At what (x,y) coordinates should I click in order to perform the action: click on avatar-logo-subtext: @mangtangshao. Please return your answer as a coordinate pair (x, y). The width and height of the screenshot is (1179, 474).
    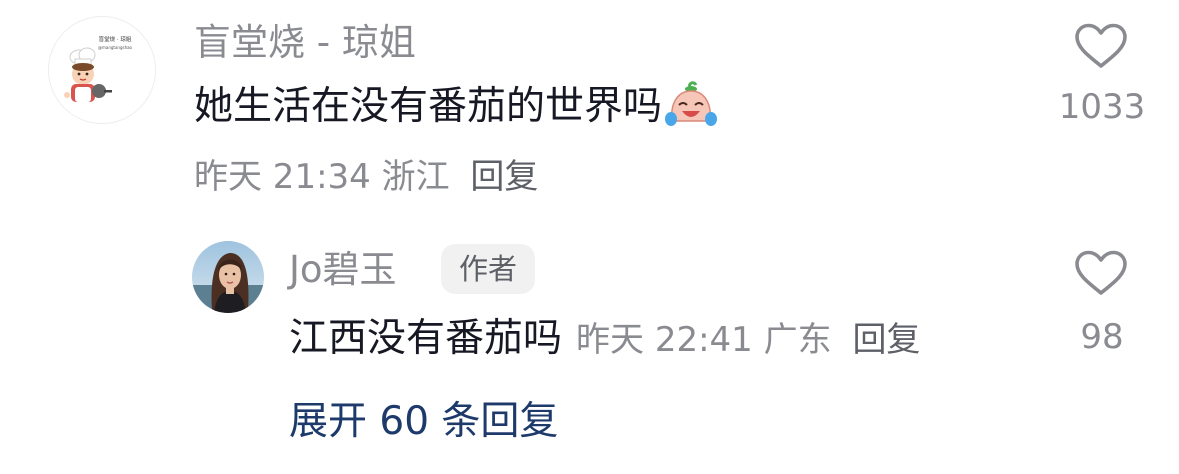
    Looking at the image, I should click on (115, 47).